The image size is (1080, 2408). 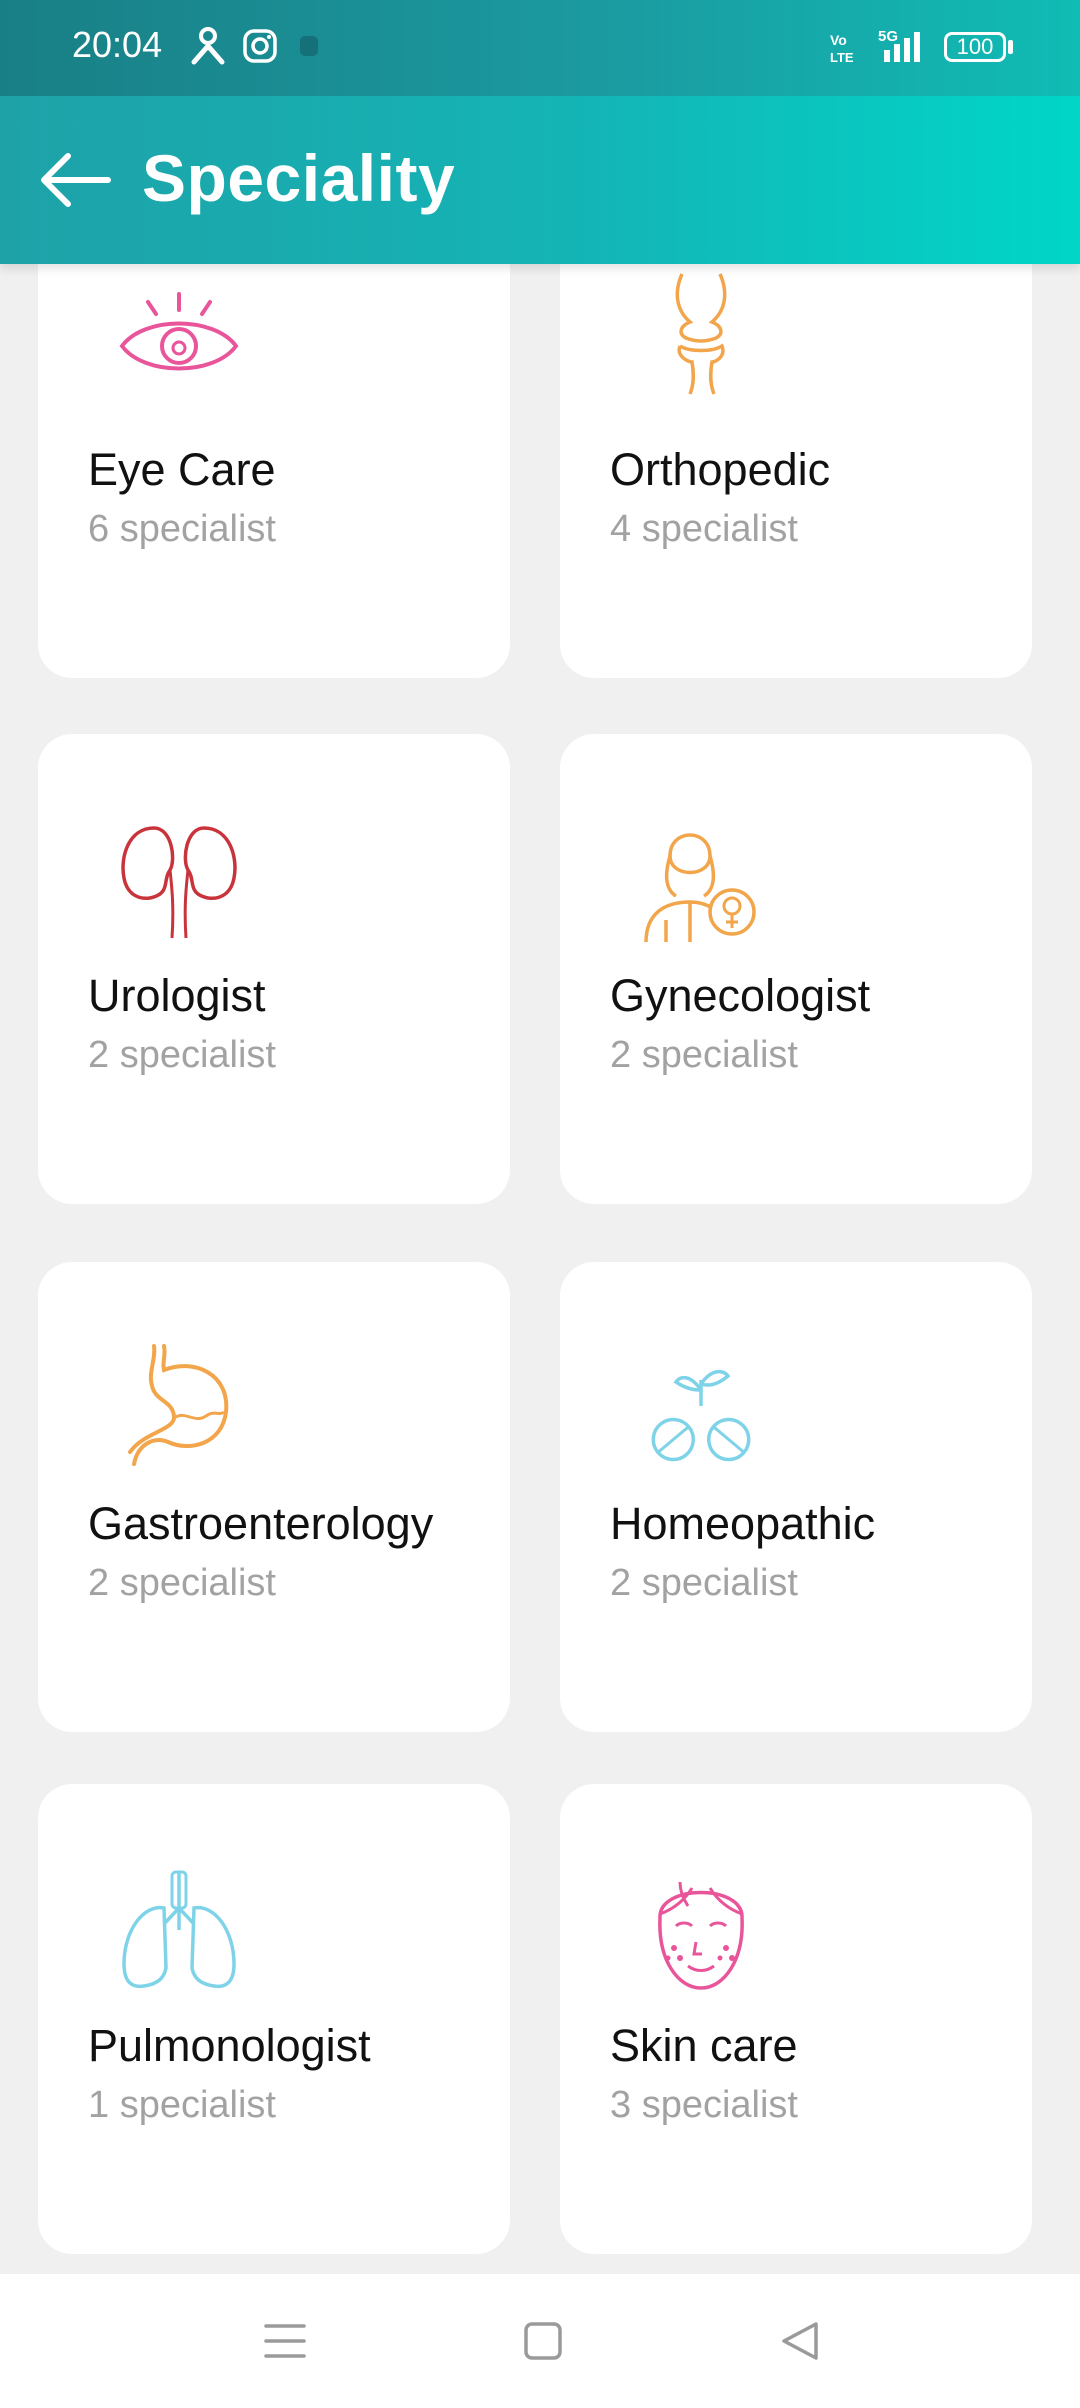 What do you see at coordinates (285, 2341) in the screenshot?
I see `menu-icon` at bounding box center [285, 2341].